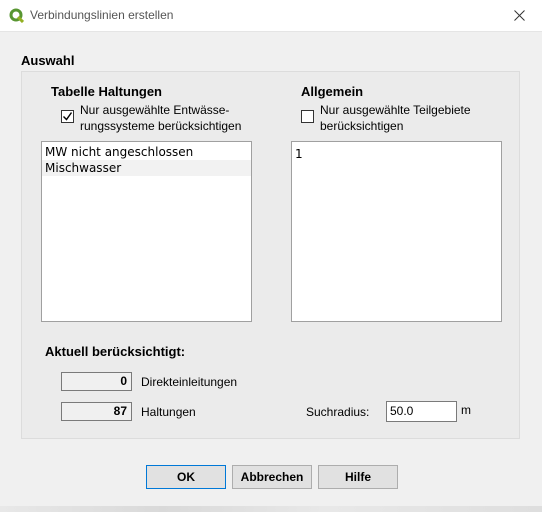 Image resolution: width=542 pixels, height=512 pixels. Describe the element at coordinates (146, 152) in the screenshot. I see `list-item: MW nicht angeschlossen` at that location.